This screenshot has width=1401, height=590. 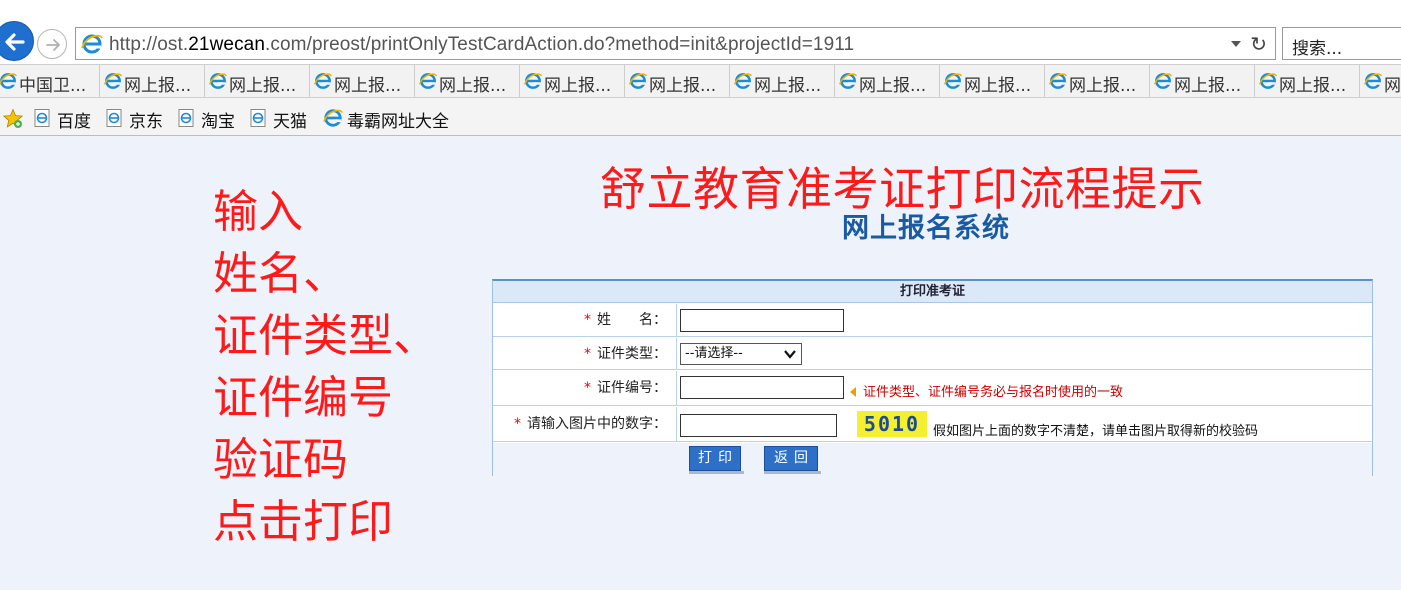 What do you see at coordinates (585, 424) in the screenshot?
I see `captcha-label: * 请输入图片中的数字：` at bounding box center [585, 424].